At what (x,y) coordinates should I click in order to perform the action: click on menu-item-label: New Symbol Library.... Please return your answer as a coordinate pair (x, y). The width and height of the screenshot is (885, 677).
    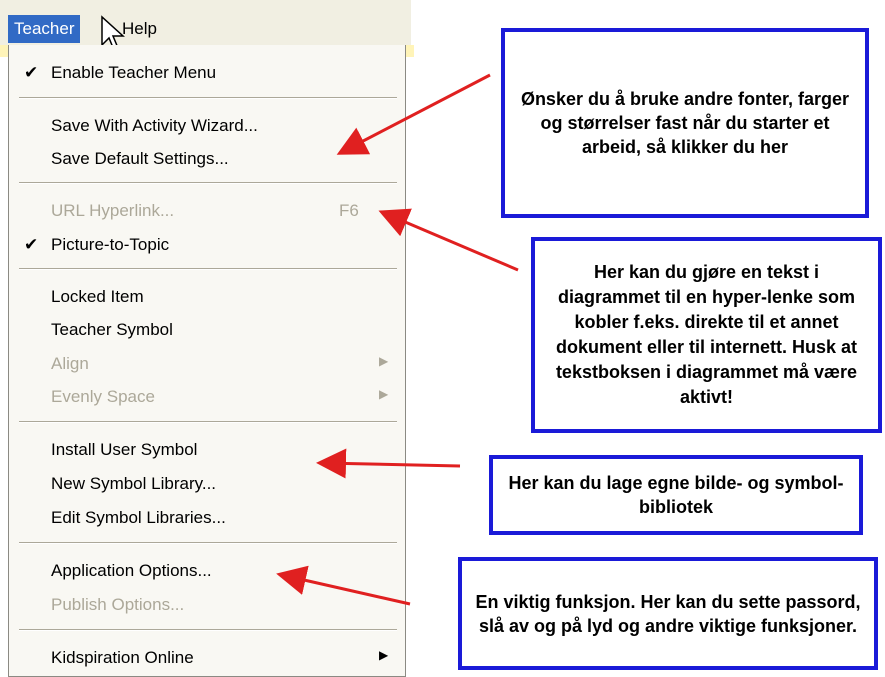
    Looking at the image, I should click on (134, 483).